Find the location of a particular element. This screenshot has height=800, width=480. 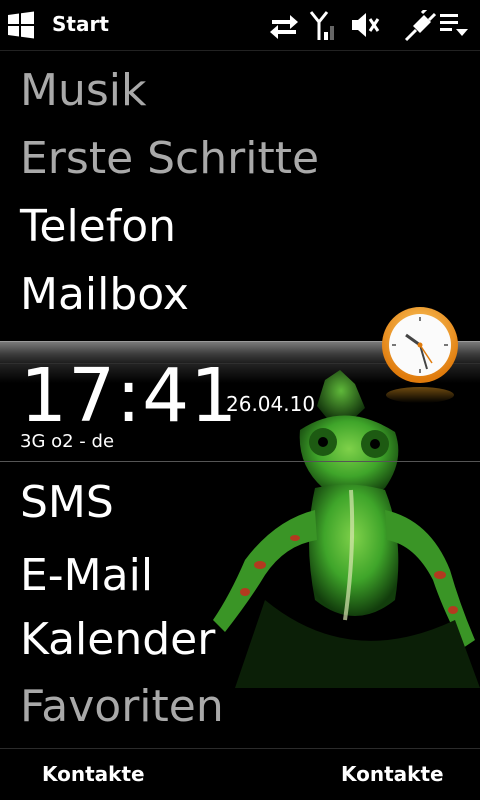

menu-item-mailbox: Mailbox is located at coordinates (104, 295).